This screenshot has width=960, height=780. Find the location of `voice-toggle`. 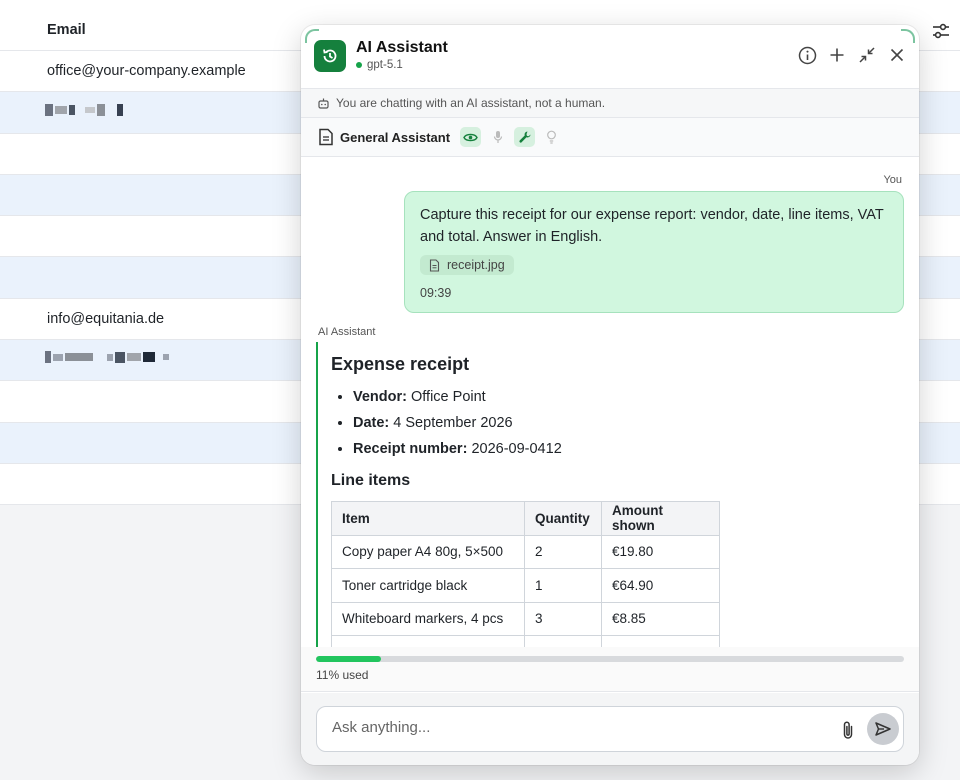

voice-toggle is located at coordinates (497, 137).